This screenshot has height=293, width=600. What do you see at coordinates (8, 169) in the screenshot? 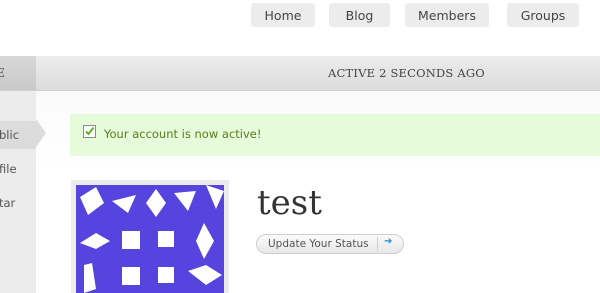
I see `sidebar-item-label: file` at bounding box center [8, 169].